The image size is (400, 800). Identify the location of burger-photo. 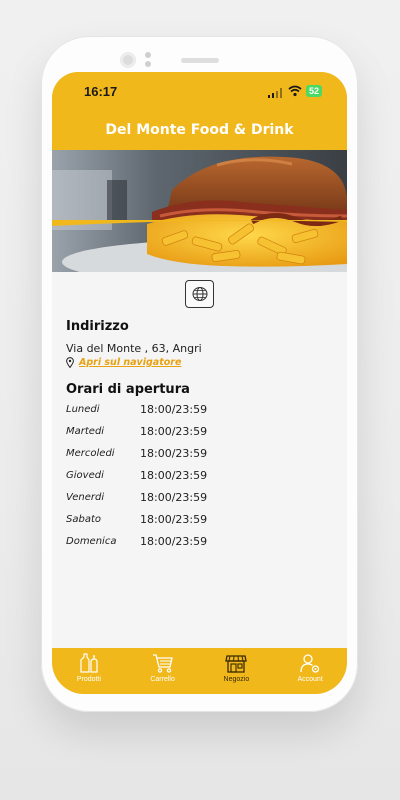
(199, 211).